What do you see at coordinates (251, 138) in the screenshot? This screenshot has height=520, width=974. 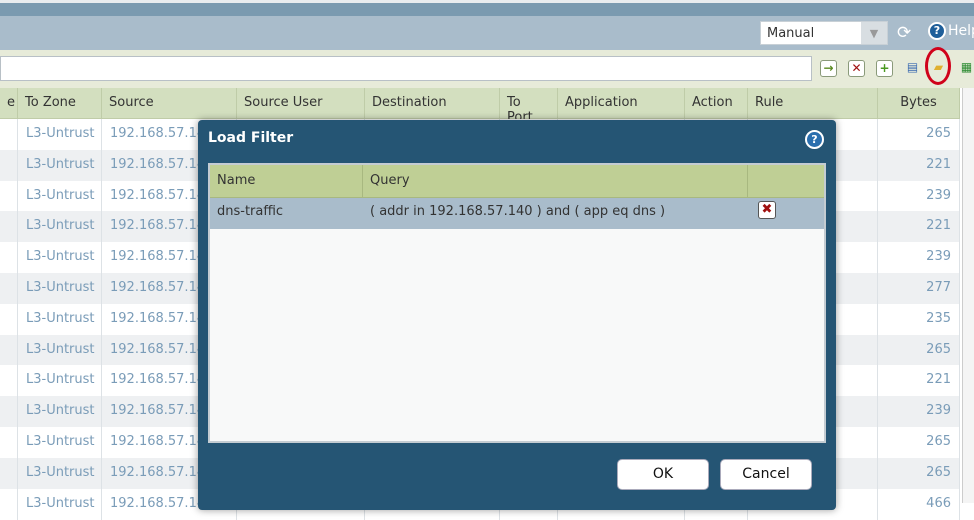 I see `dialog-title: Load Filter` at bounding box center [251, 138].